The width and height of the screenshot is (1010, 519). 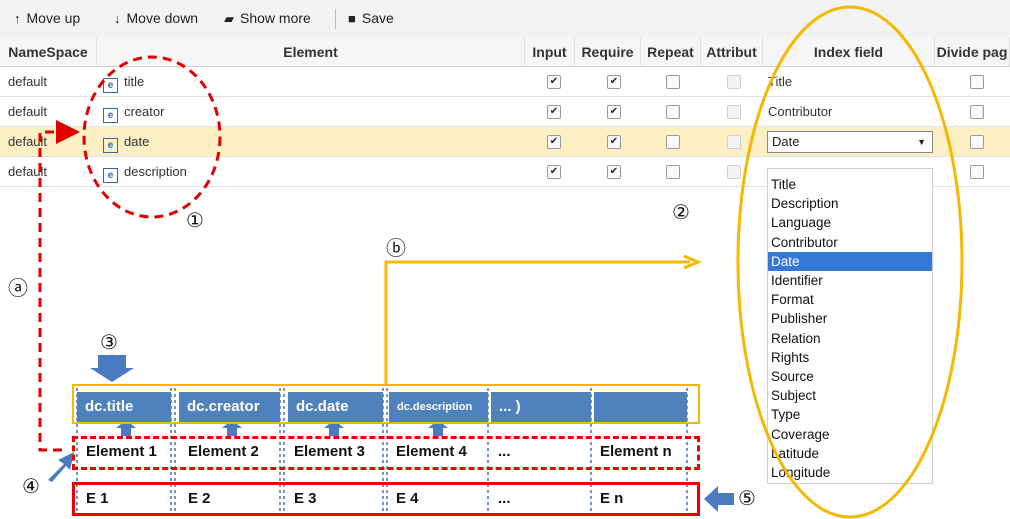 What do you see at coordinates (329, 451) in the screenshot?
I see `element-cell: Element 3` at bounding box center [329, 451].